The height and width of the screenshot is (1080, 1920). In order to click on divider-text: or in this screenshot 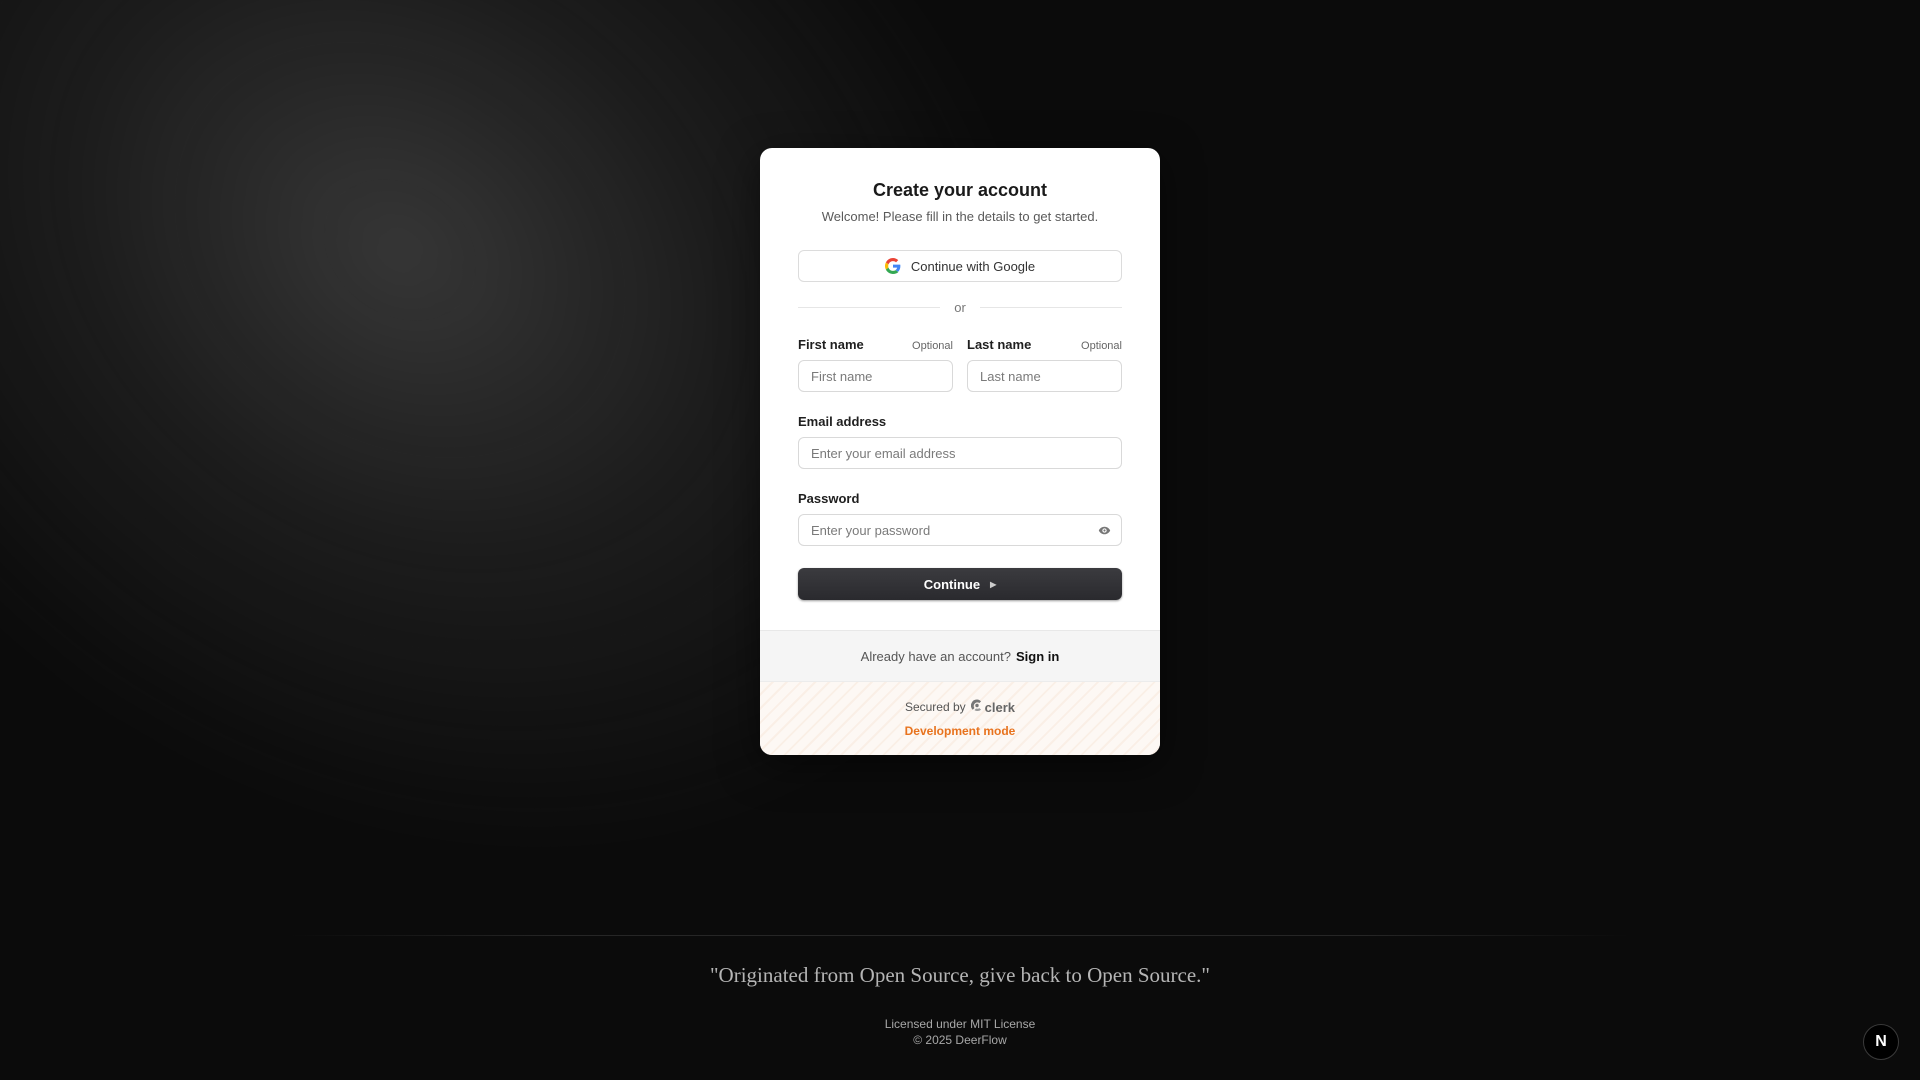, I will do `click(960, 307)`.